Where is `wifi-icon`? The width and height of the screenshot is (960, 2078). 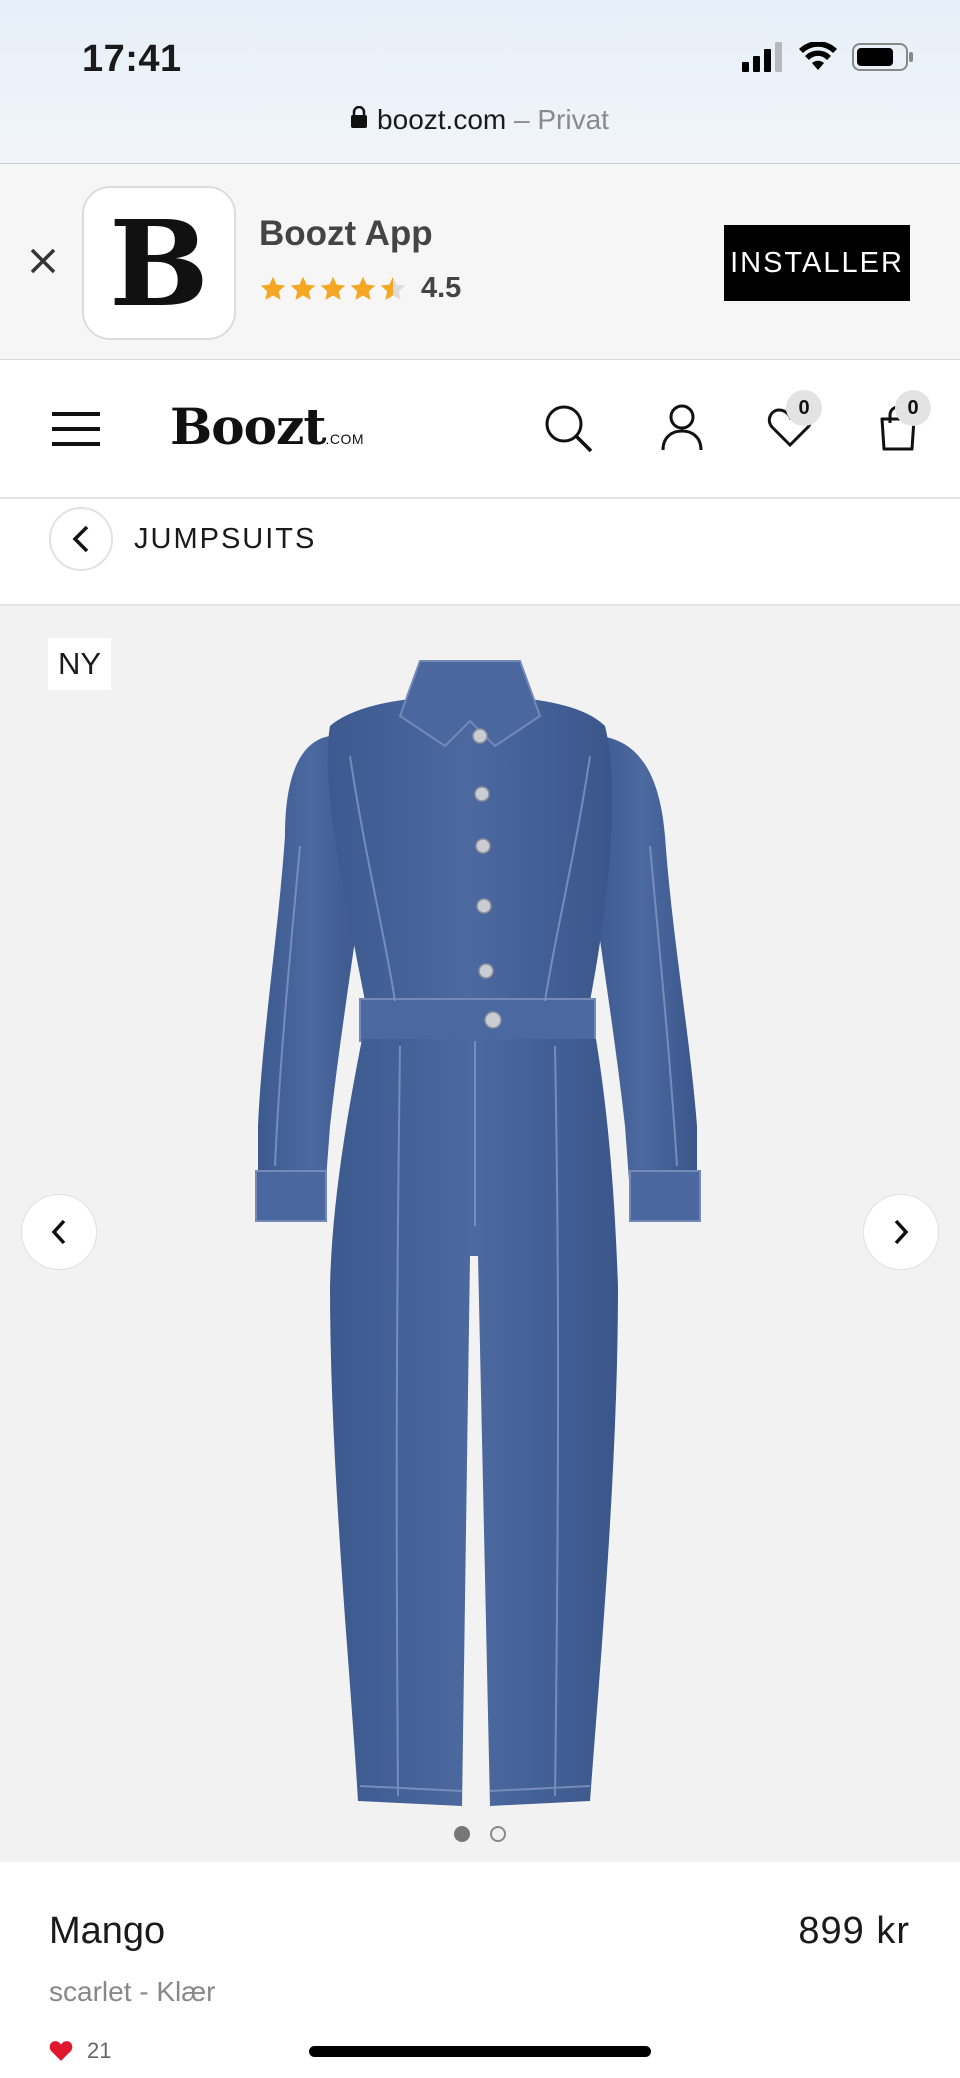
wifi-icon is located at coordinates (818, 56).